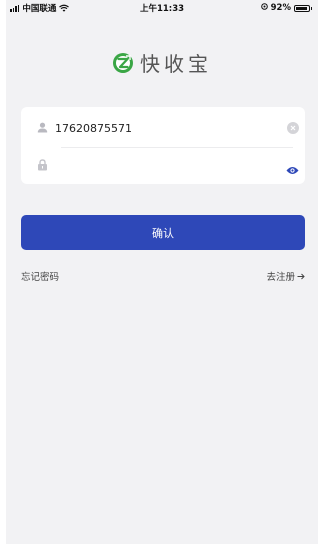  I want to click on clear-icon, so click(293, 128).